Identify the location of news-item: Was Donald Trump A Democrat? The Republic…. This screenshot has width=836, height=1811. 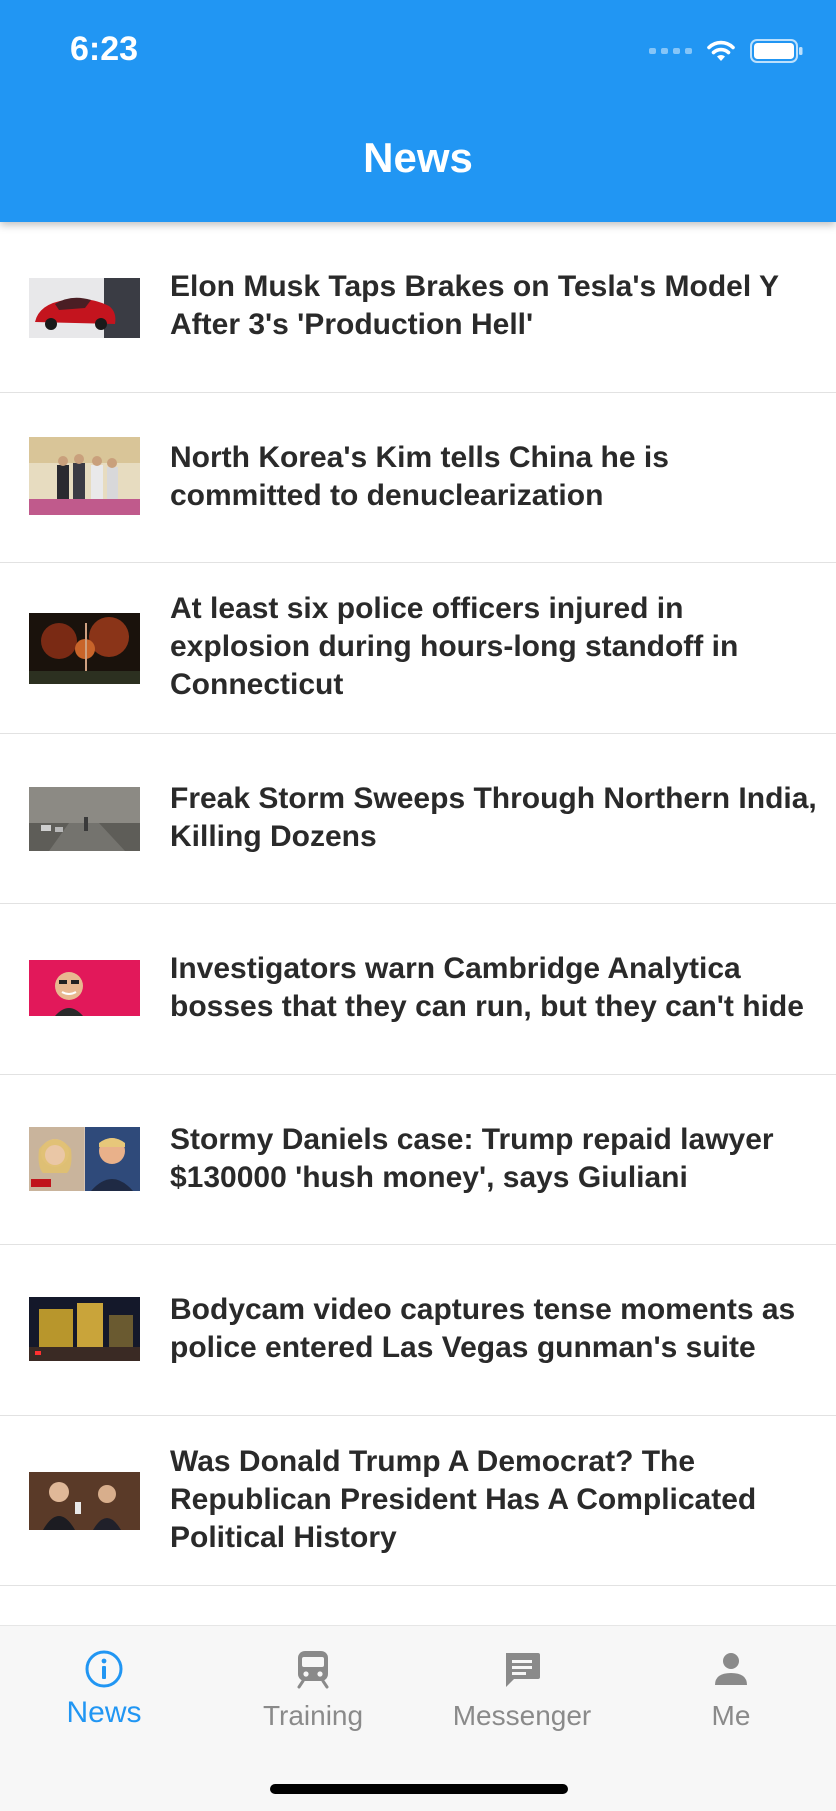
(418, 1501).